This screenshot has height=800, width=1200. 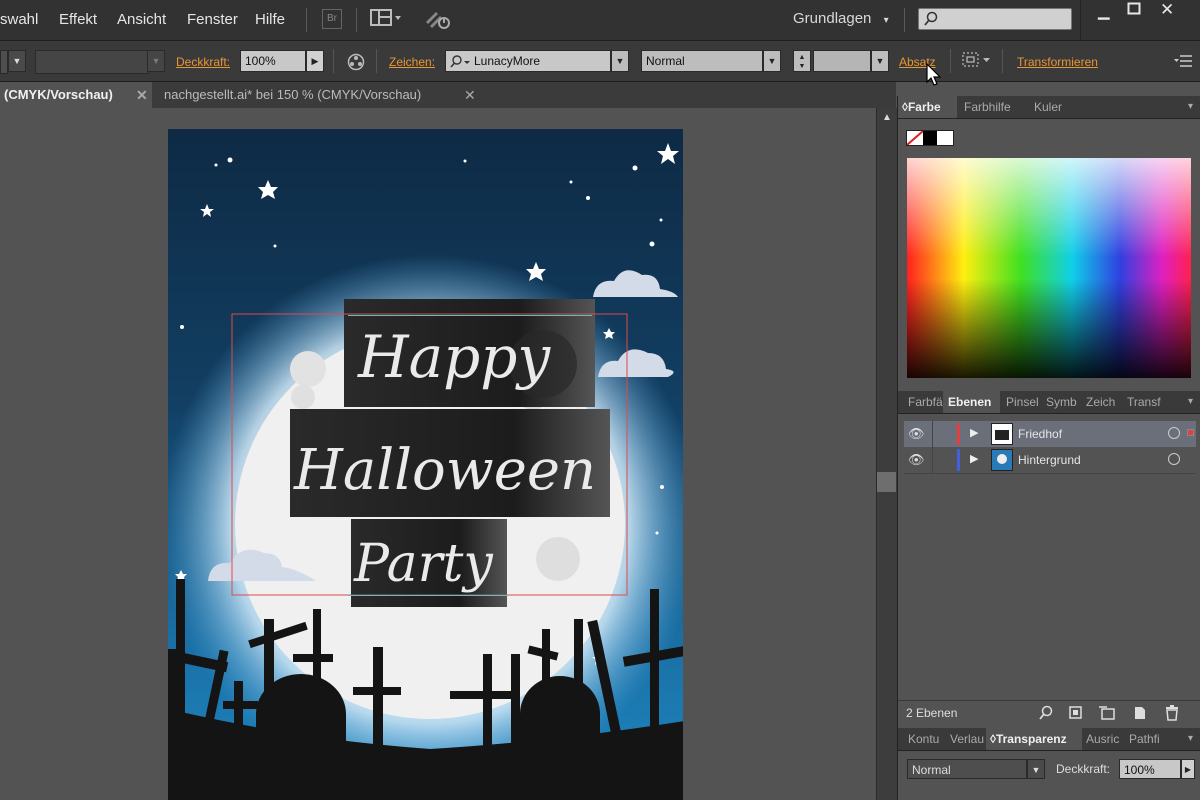 What do you see at coordinates (78, 19) in the screenshot?
I see `menu-effekt: Effekt` at bounding box center [78, 19].